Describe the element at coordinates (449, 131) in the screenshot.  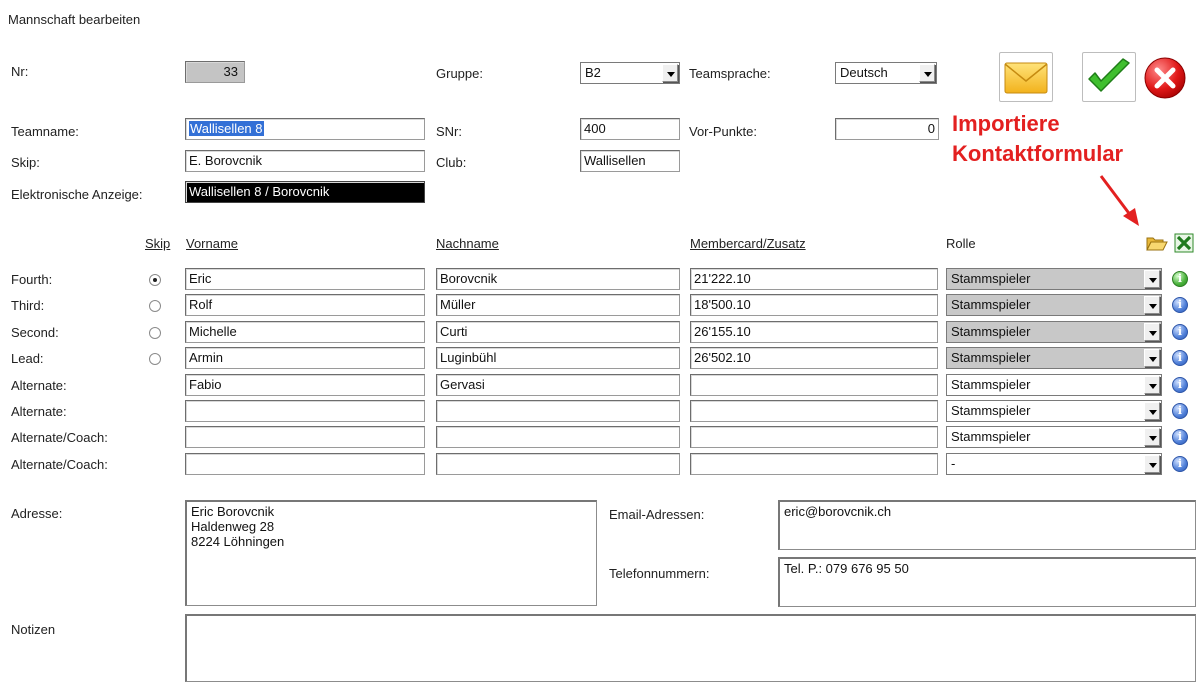
I see `snr-label: SNr:` at that location.